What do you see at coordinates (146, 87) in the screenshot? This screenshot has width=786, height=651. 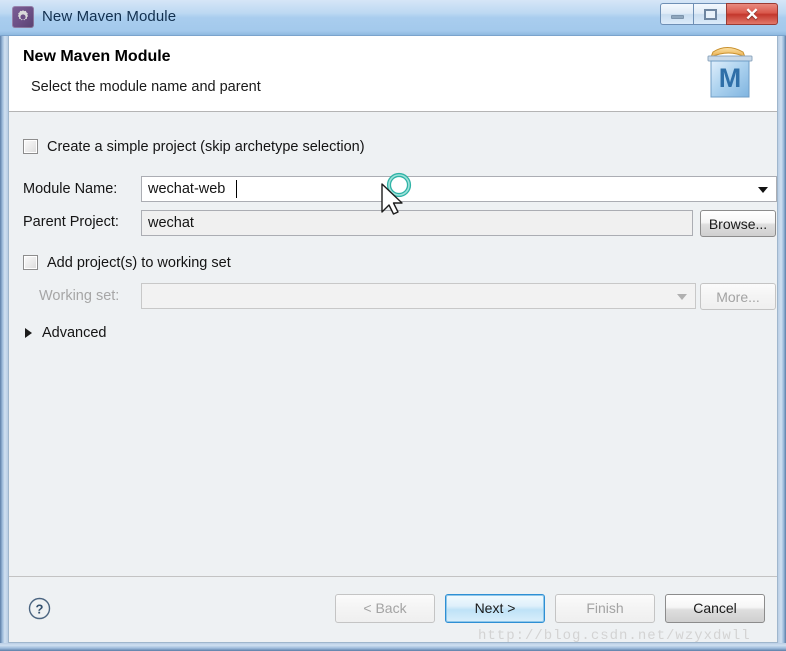 I see `page-subtitle: Select the module name and parent` at bounding box center [146, 87].